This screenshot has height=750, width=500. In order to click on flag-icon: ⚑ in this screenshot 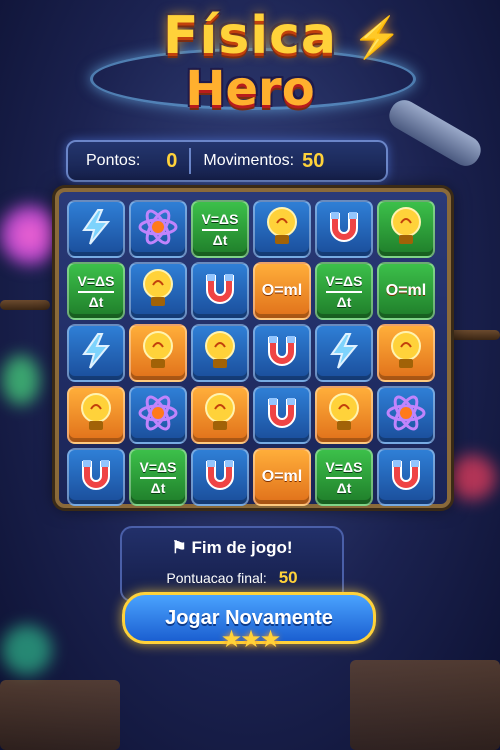, I will do `click(179, 547)`.